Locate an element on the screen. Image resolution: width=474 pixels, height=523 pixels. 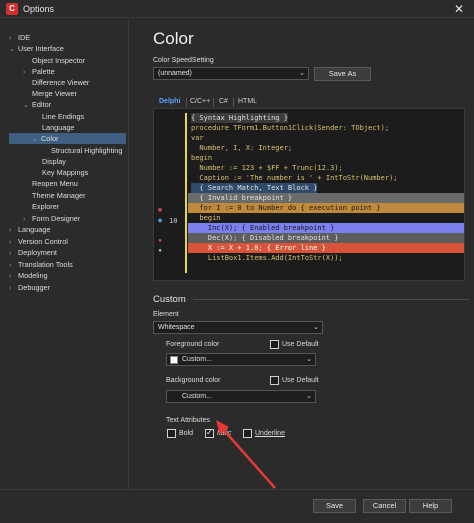
cancel-button: Cancel is located at coordinates (384, 506).